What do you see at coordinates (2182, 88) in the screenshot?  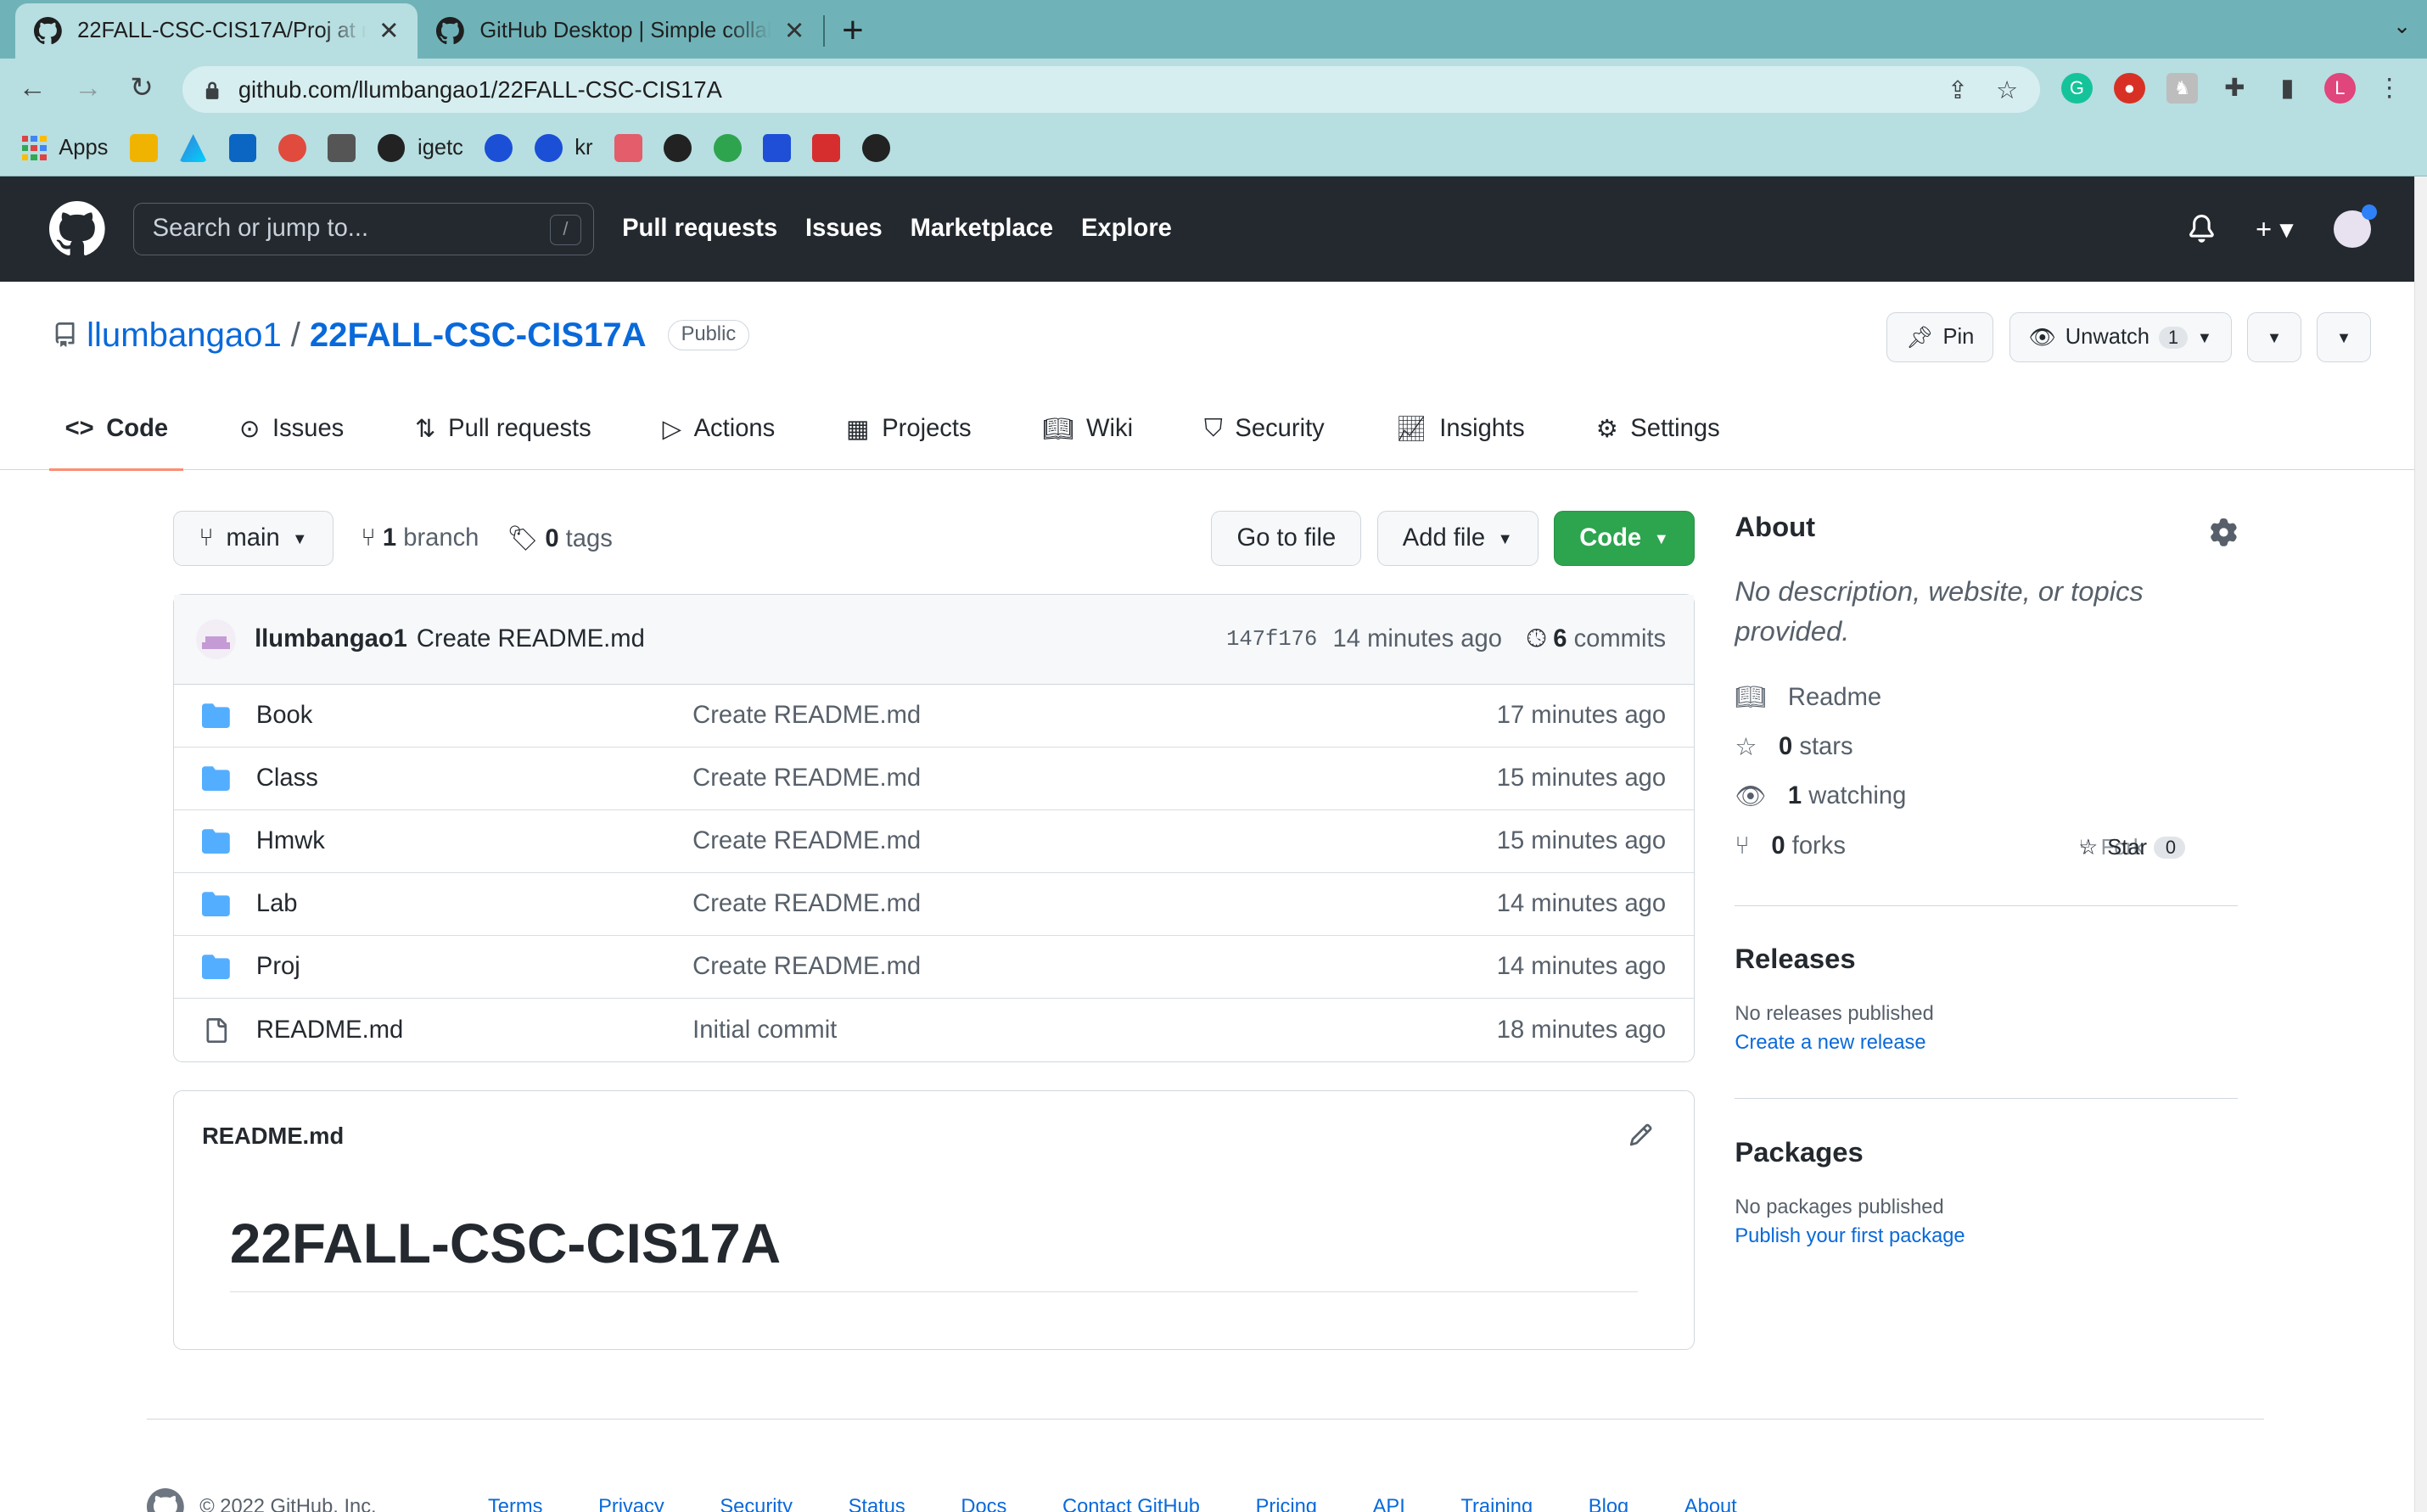 I see `extension-icon: ♞` at bounding box center [2182, 88].